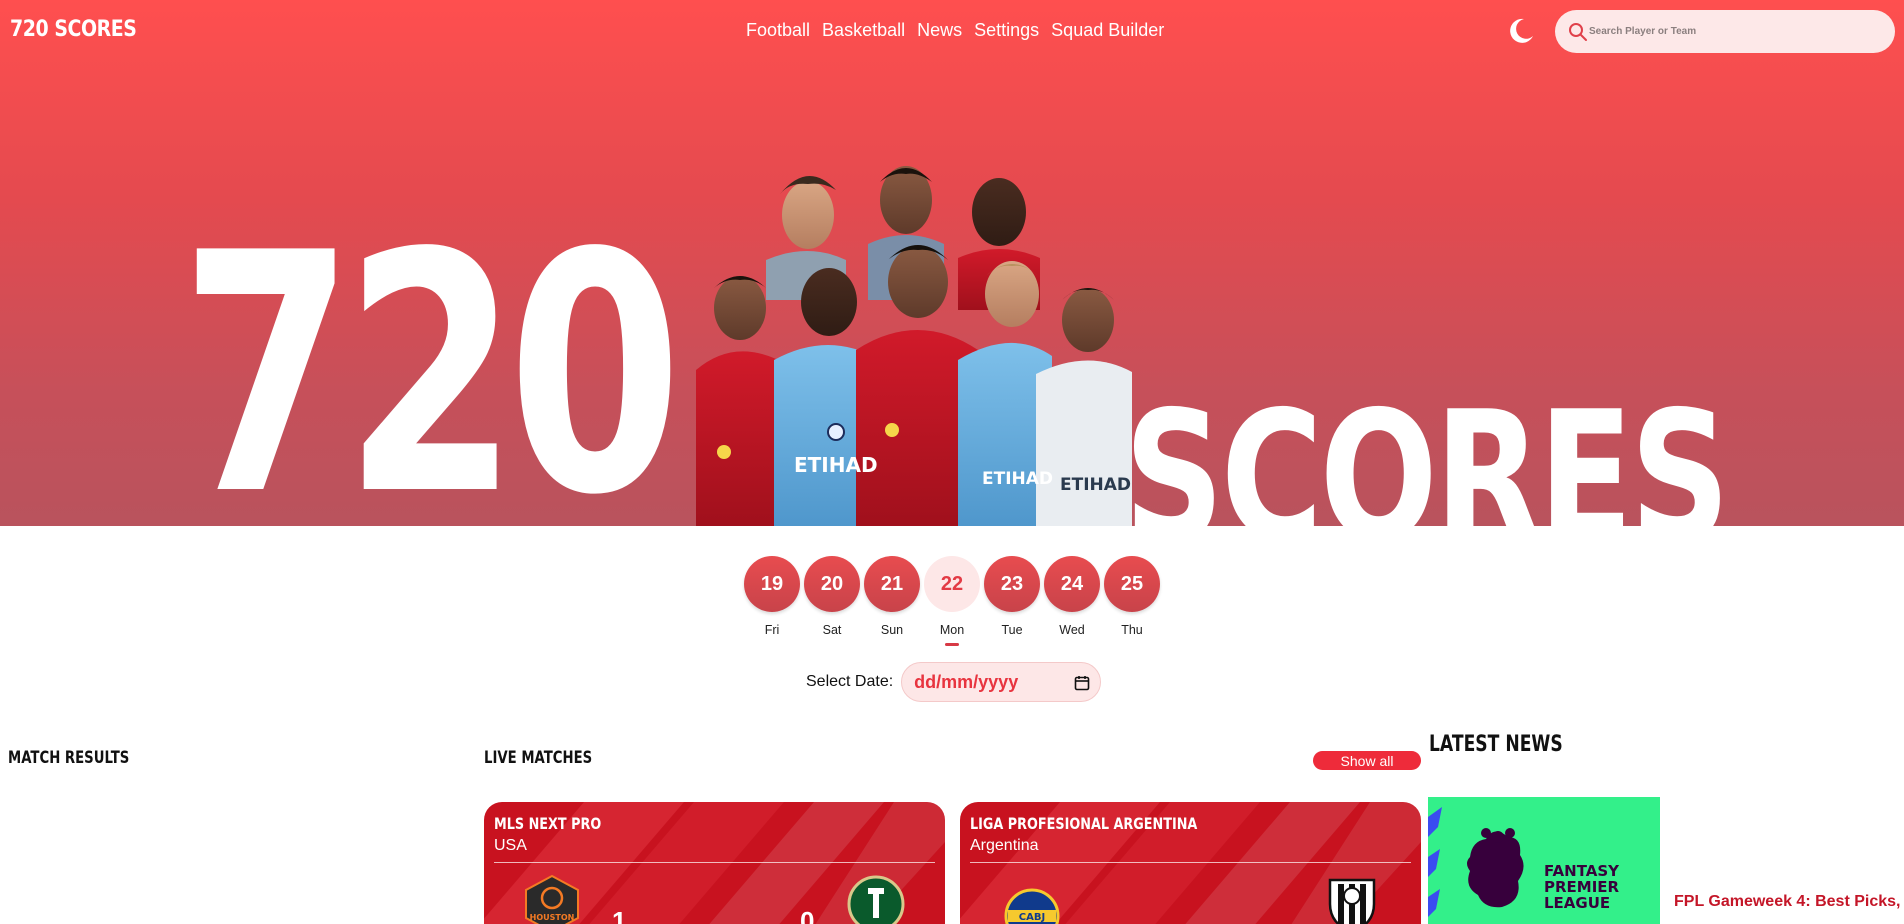 The image size is (1904, 924). What do you see at coordinates (548, 823) in the screenshot?
I see `match-league: MLS NEXT PRO` at bounding box center [548, 823].